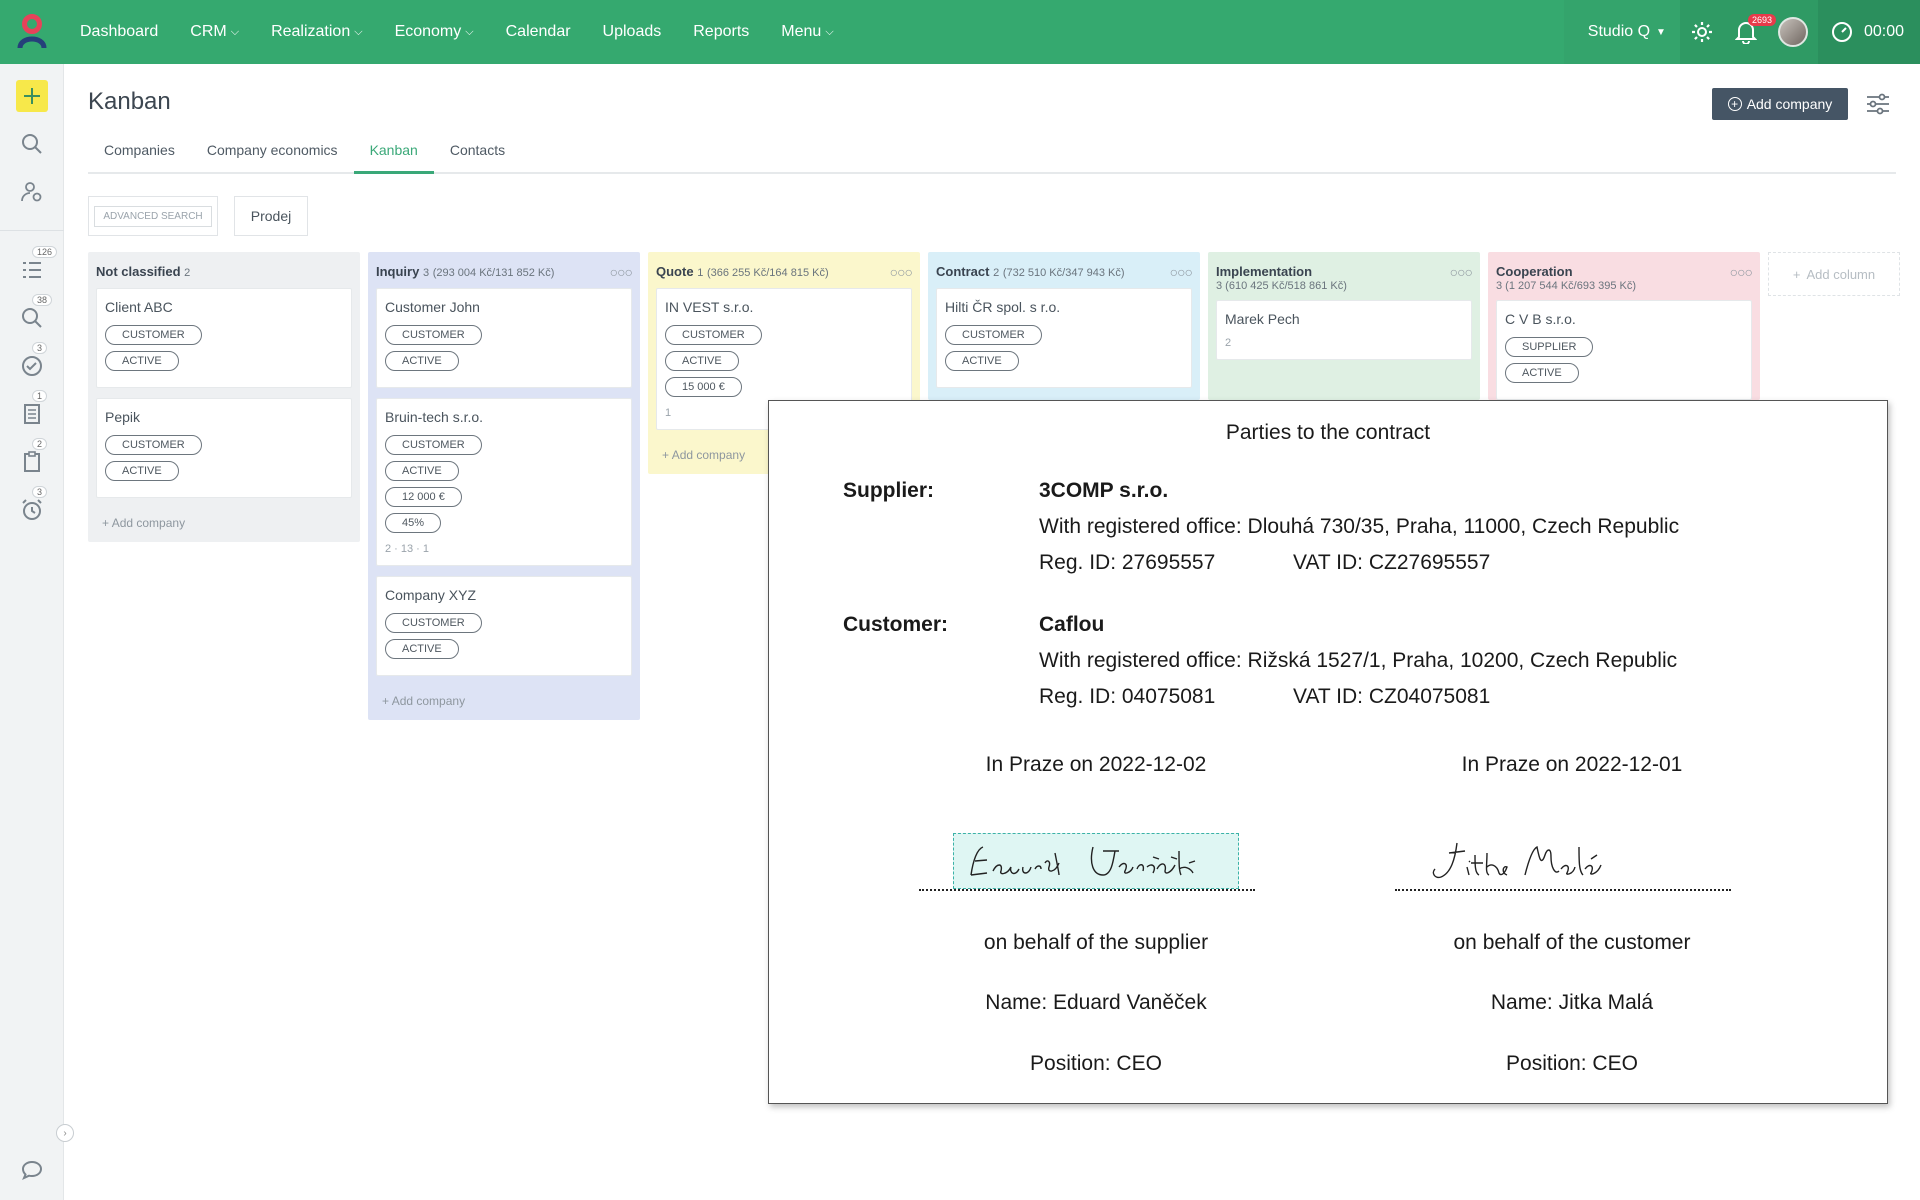  I want to click on clip-count-badge: 2, so click(40, 444).